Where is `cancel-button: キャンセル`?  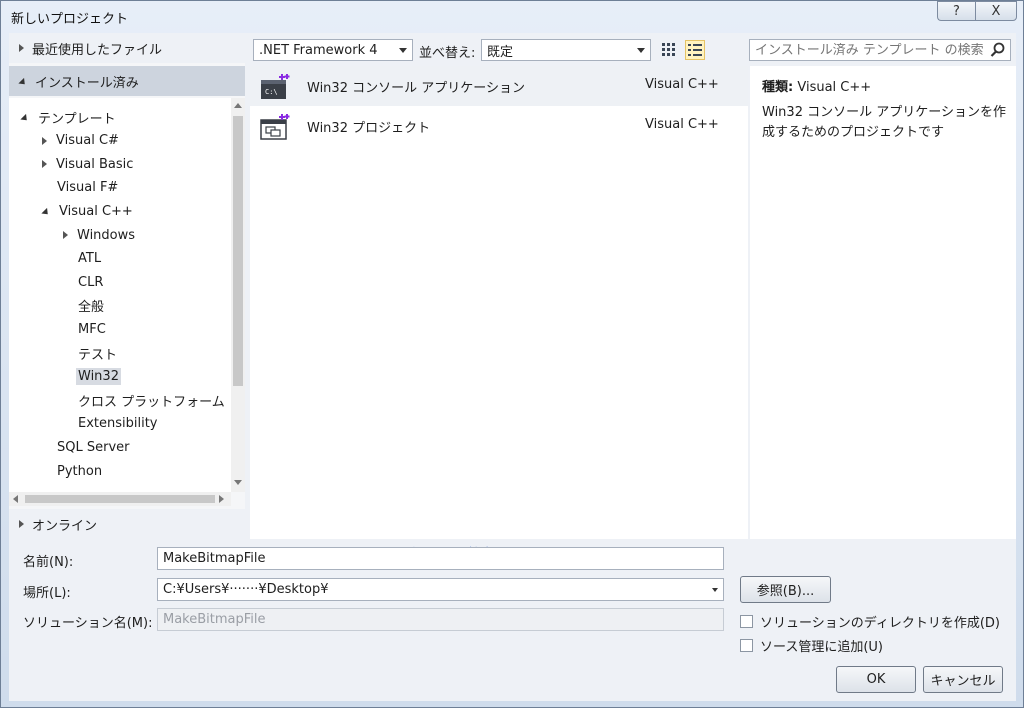 cancel-button: キャンセル is located at coordinates (963, 679).